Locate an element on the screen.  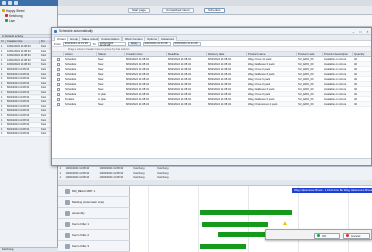
resource-row: Kerns Filler 1 is located at coordinates (94, 224).